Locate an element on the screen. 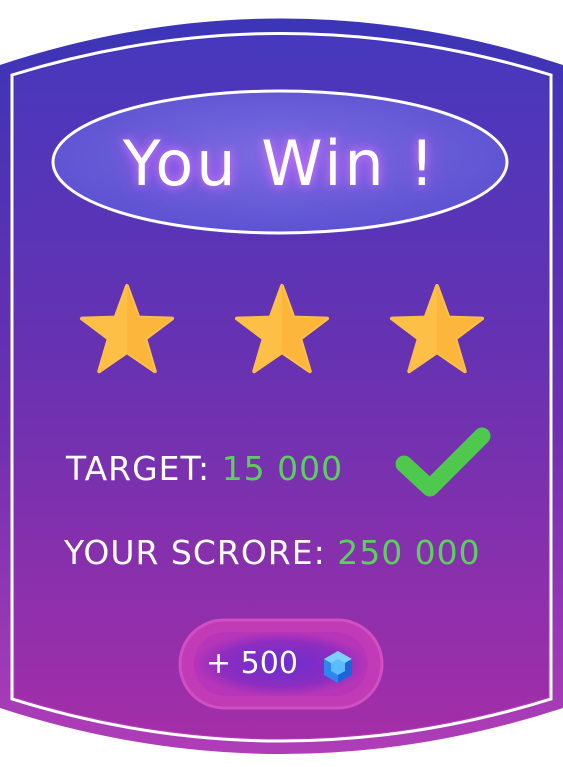 The height and width of the screenshot is (767, 563). reward-amount: + 500 is located at coordinates (252, 663).